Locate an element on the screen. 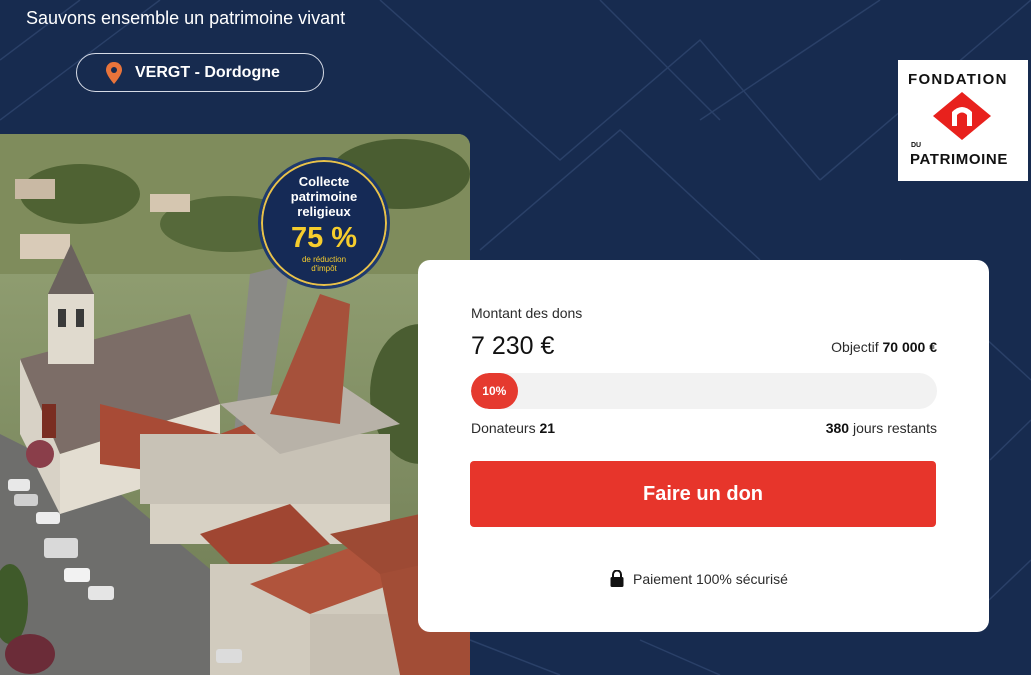 This screenshot has width=1031, height=675. badge-sub-2: d'impôt is located at coordinates (324, 268).